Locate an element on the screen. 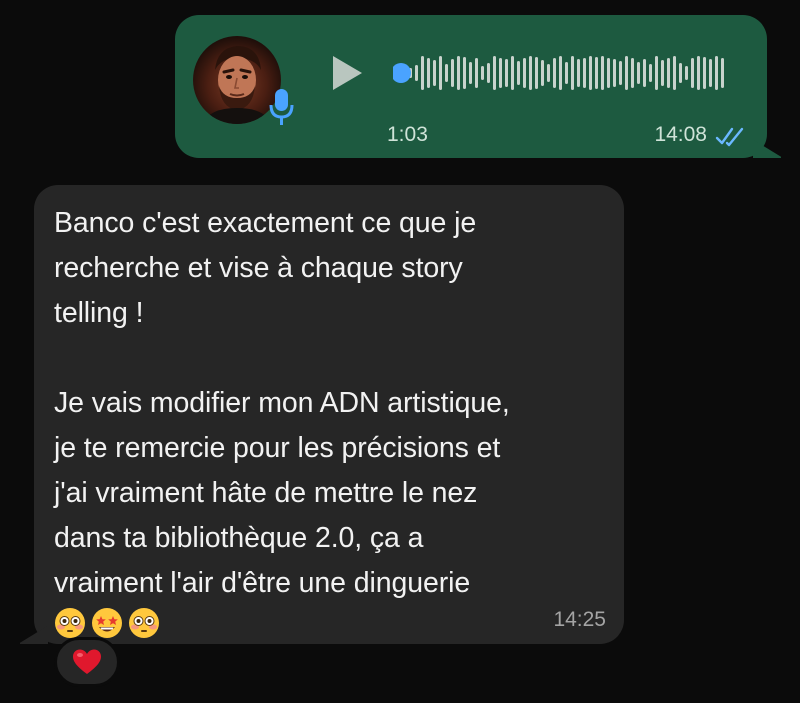 The height and width of the screenshot is (703, 800). playback-progress-handle is located at coordinates (402, 73).